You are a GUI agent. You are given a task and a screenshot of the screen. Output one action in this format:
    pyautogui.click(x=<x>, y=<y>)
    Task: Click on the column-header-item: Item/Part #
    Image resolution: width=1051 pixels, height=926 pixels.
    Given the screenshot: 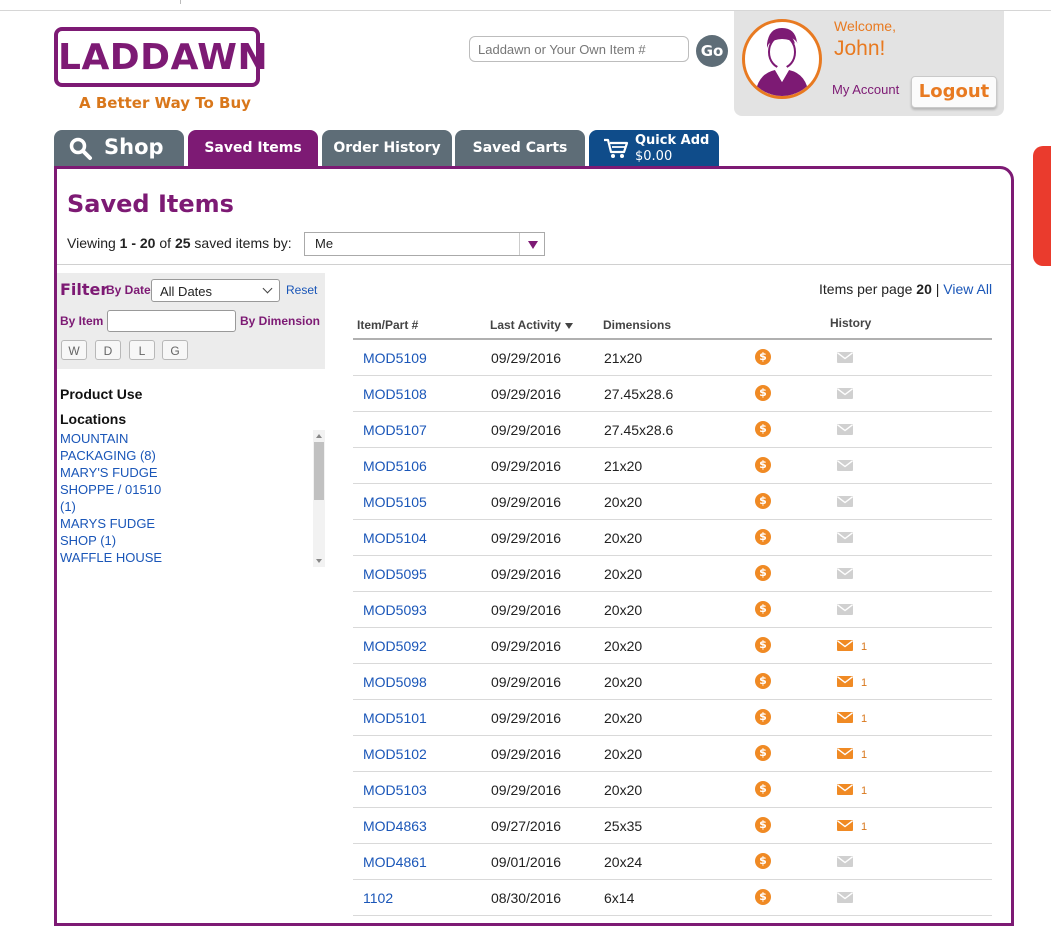 What is the action you would take?
    pyautogui.click(x=387, y=325)
    